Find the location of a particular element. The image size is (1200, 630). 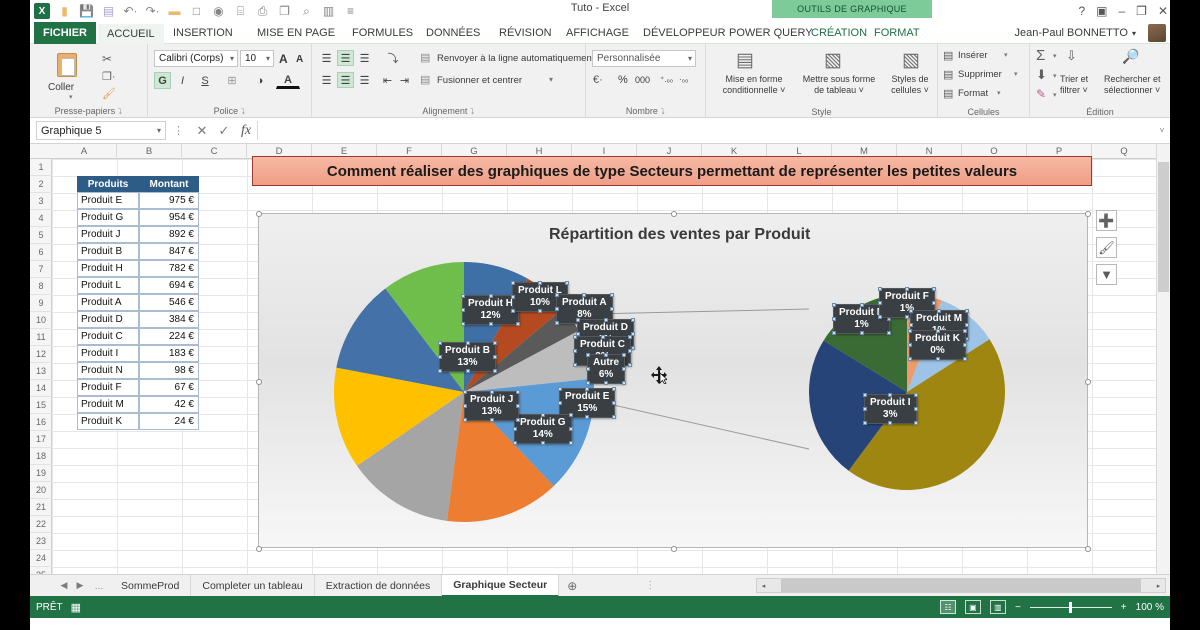

ribbon-display-options-button: ▣ is located at coordinates (1101, 11).